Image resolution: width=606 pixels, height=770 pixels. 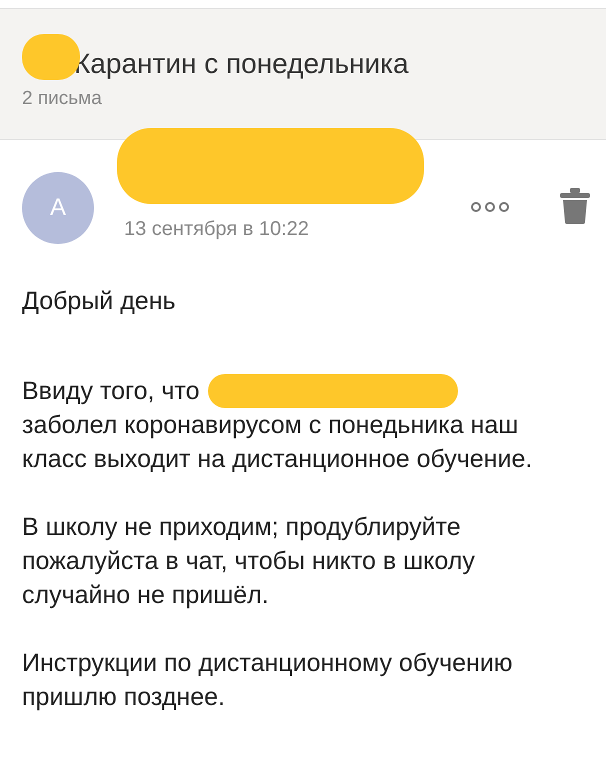 I want to click on message-date: 13 сентября в 10:22, so click(x=216, y=229).